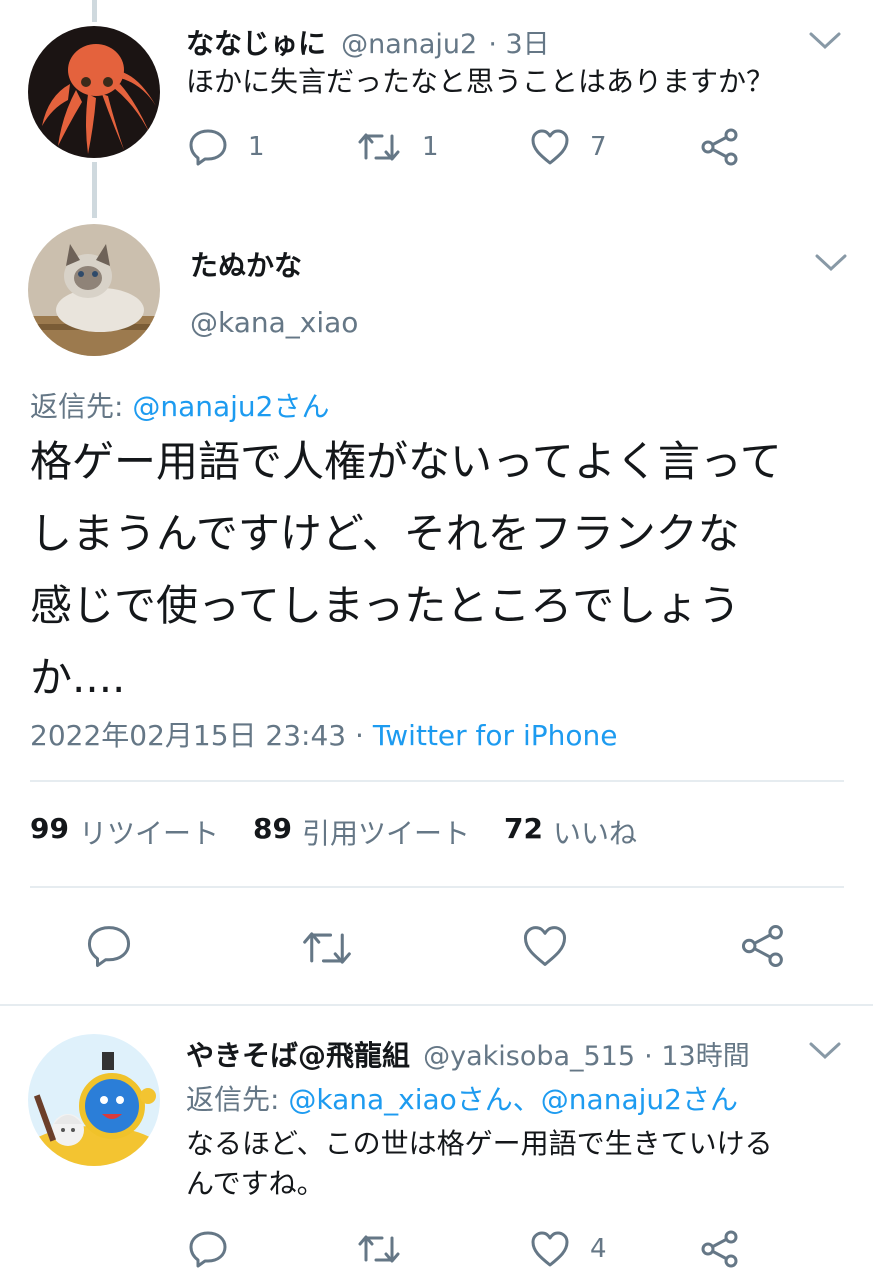 This screenshot has width=873, height=1280. What do you see at coordinates (274, 322) in the screenshot?
I see `author-handle: @kana_xiao` at bounding box center [274, 322].